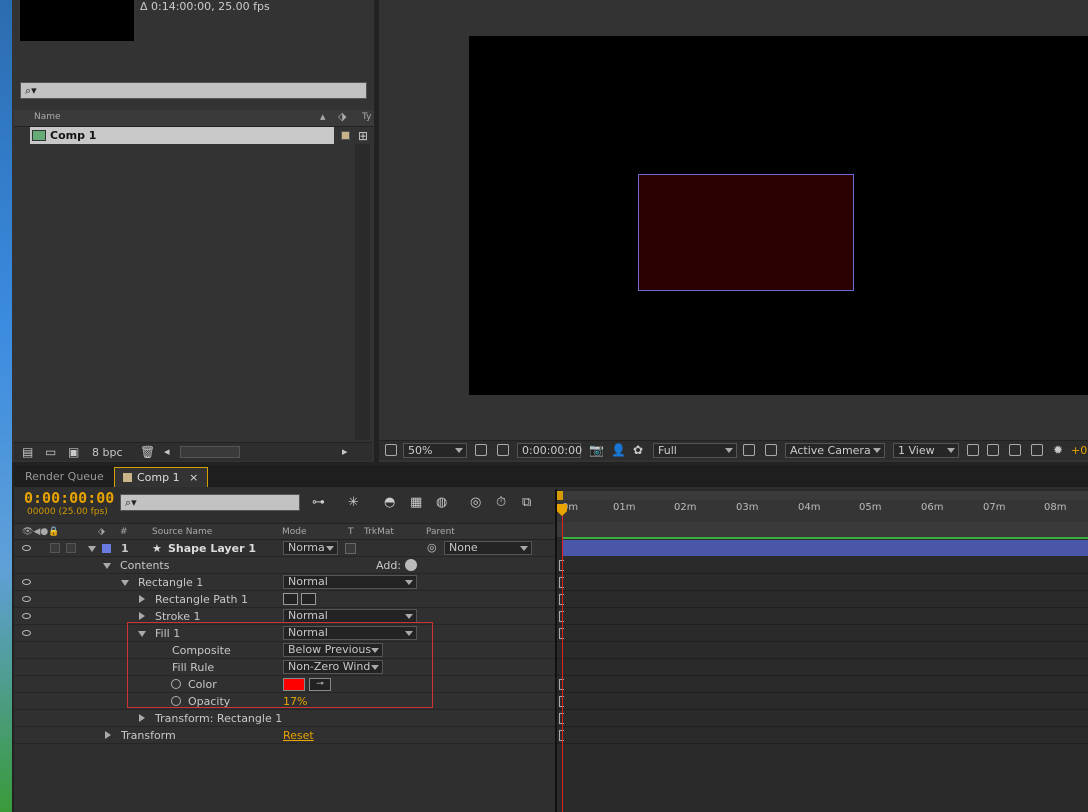 The image size is (1088, 812). I want to click on grid-line, so click(822, 709).